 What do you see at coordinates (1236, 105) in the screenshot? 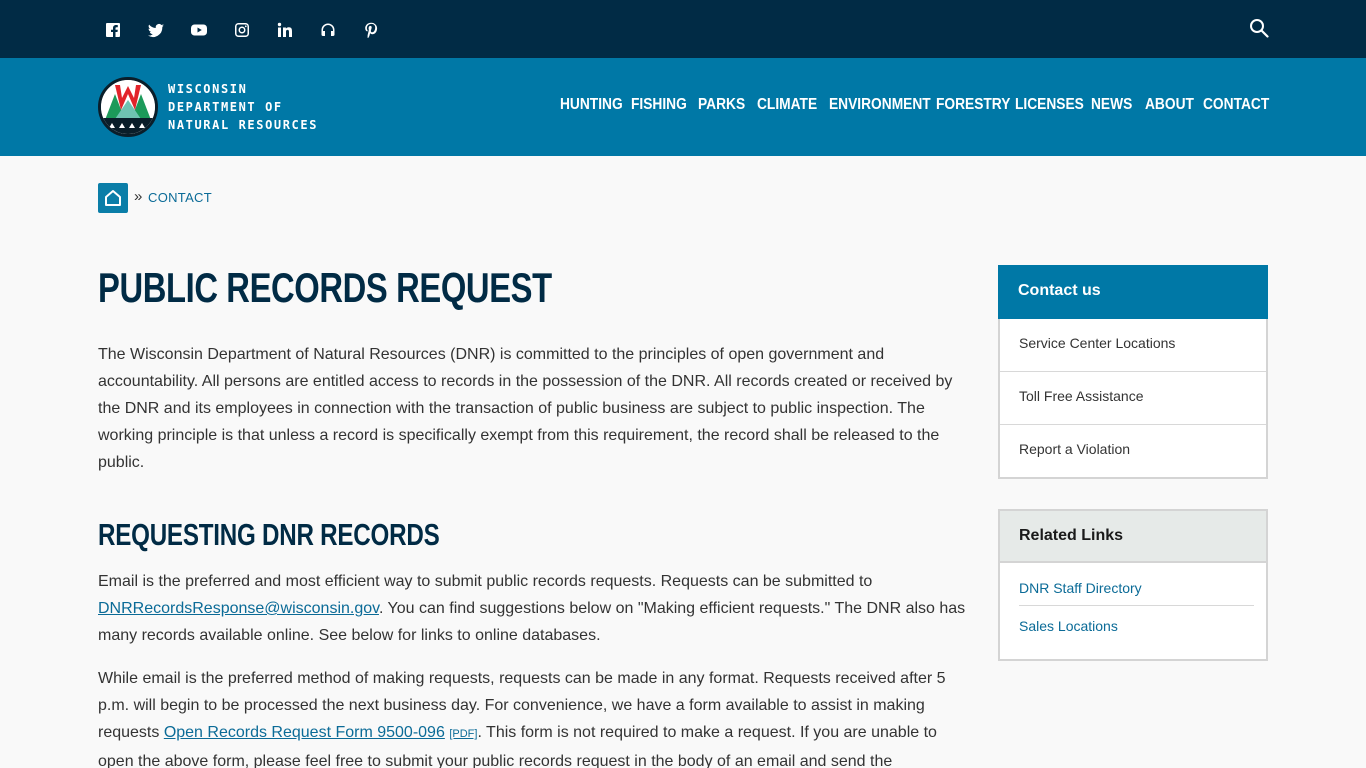
I see `nav-contact: CONTACT` at bounding box center [1236, 105].